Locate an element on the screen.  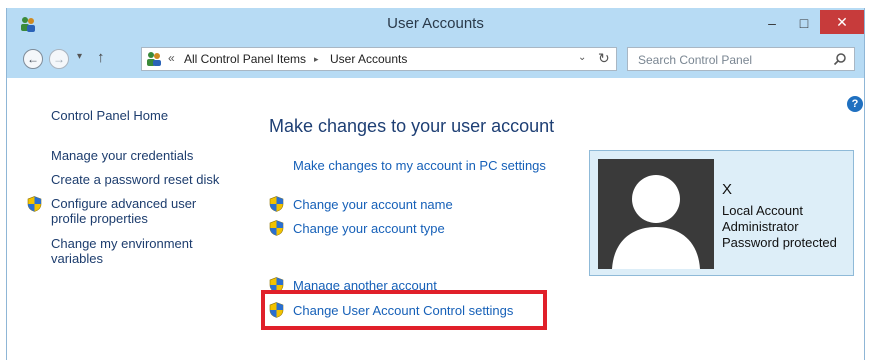
account-role: Administrator is located at coordinates (760, 226).